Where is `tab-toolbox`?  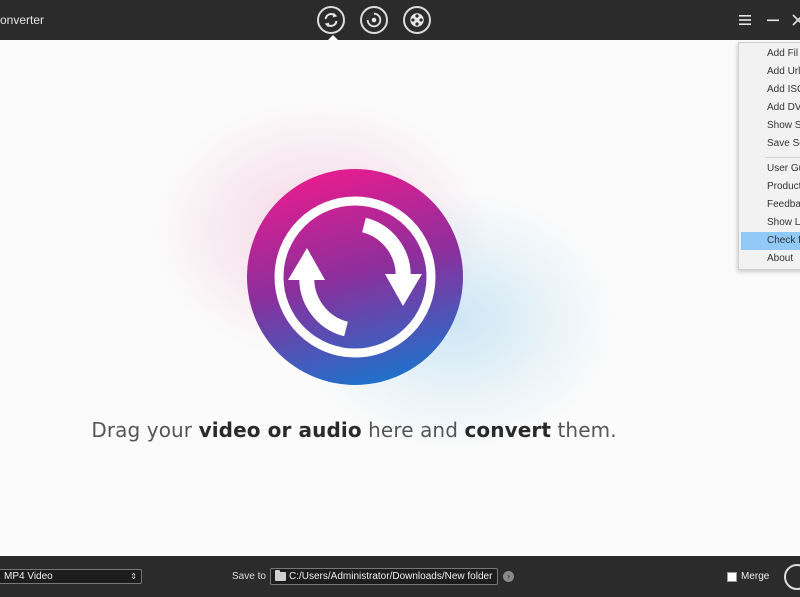 tab-toolbox is located at coordinates (417, 20).